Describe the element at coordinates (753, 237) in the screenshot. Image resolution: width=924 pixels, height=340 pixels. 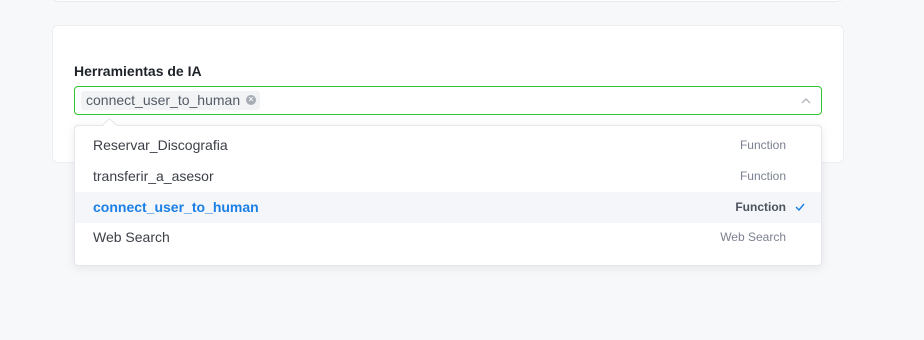
I see `option-type: Web Search` at that location.